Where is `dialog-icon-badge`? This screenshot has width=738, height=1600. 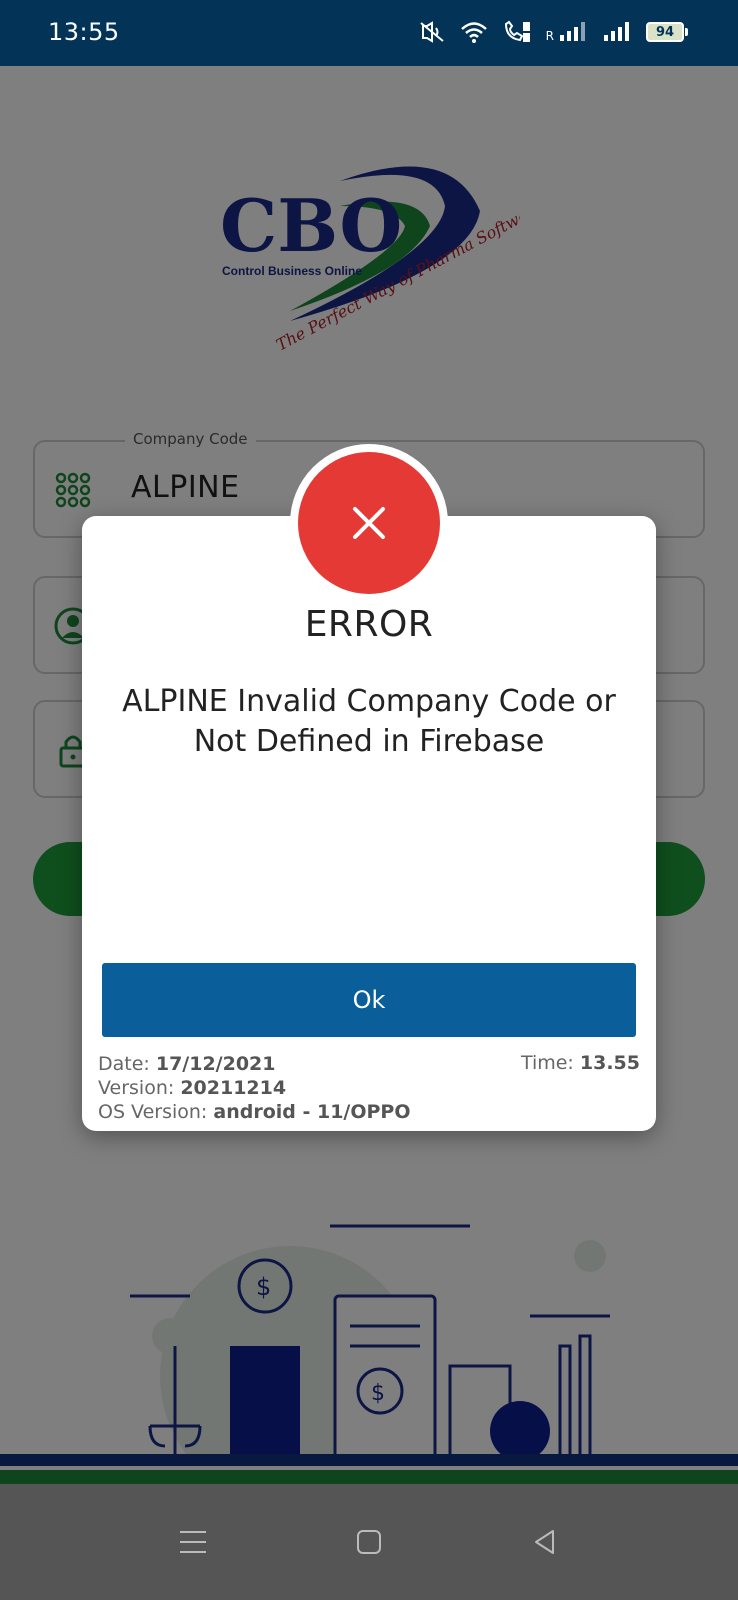 dialog-icon-badge is located at coordinates (369, 523).